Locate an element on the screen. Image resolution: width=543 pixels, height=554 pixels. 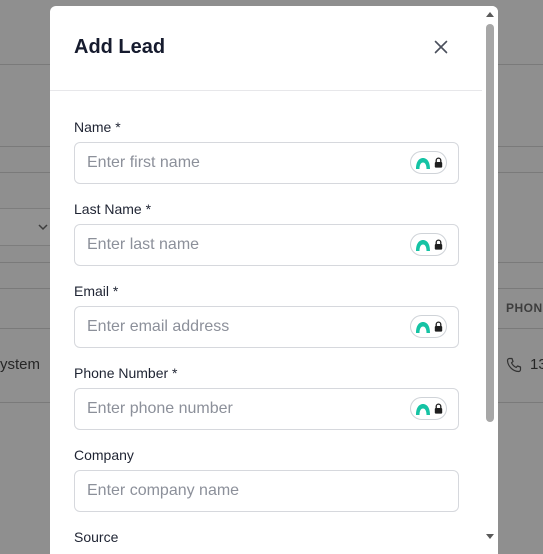
chevron-down-icon is located at coordinates (43, 227).